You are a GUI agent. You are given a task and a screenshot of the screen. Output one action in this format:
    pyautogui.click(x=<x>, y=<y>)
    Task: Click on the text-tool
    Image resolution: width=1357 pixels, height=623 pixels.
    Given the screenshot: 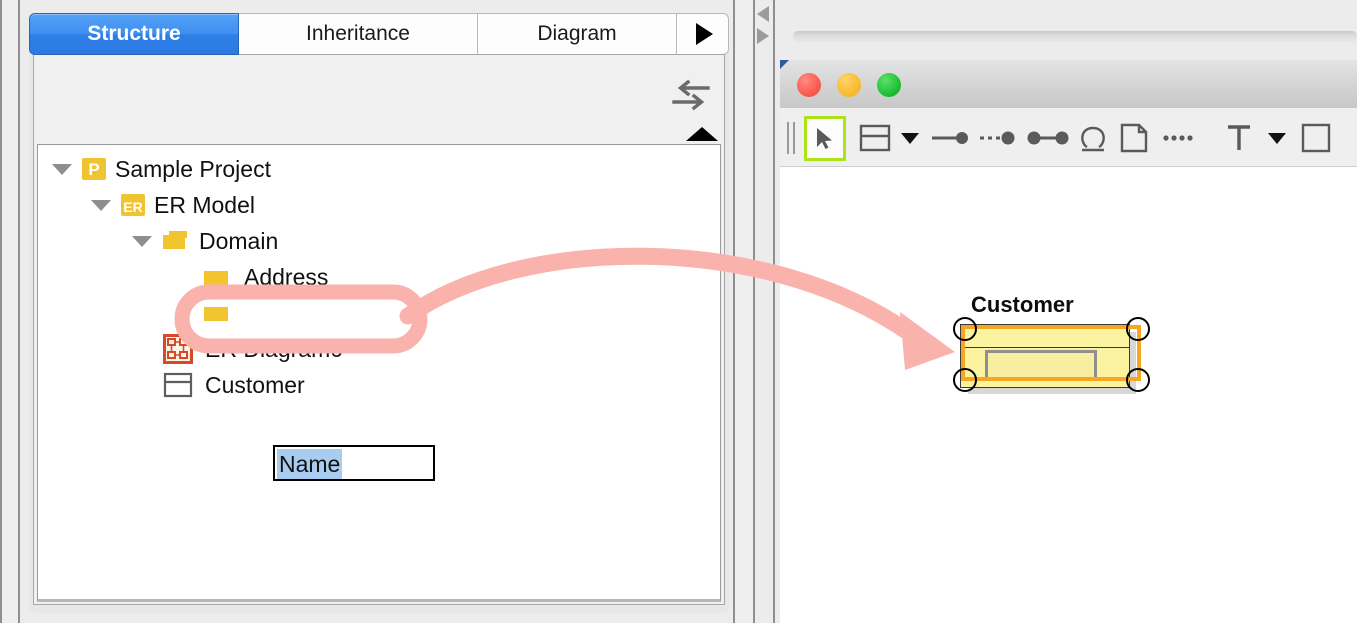 What is the action you would take?
    pyautogui.click(x=1239, y=138)
    